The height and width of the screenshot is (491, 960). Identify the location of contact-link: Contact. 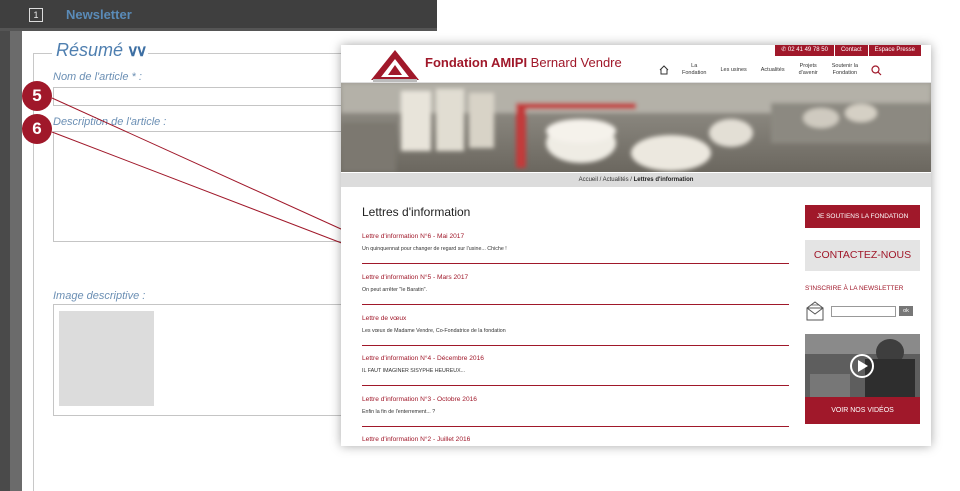
(851, 50).